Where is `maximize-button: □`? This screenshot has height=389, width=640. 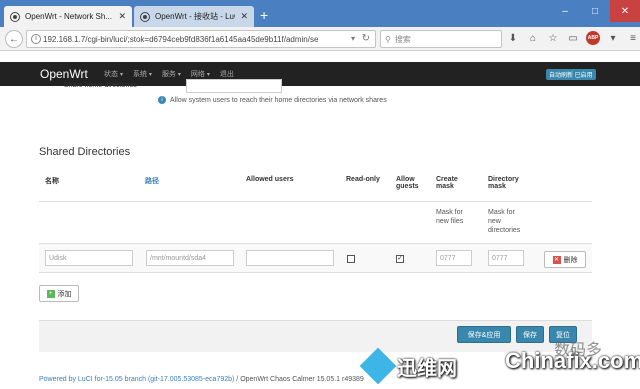
maximize-button: □ is located at coordinates (595, 11).